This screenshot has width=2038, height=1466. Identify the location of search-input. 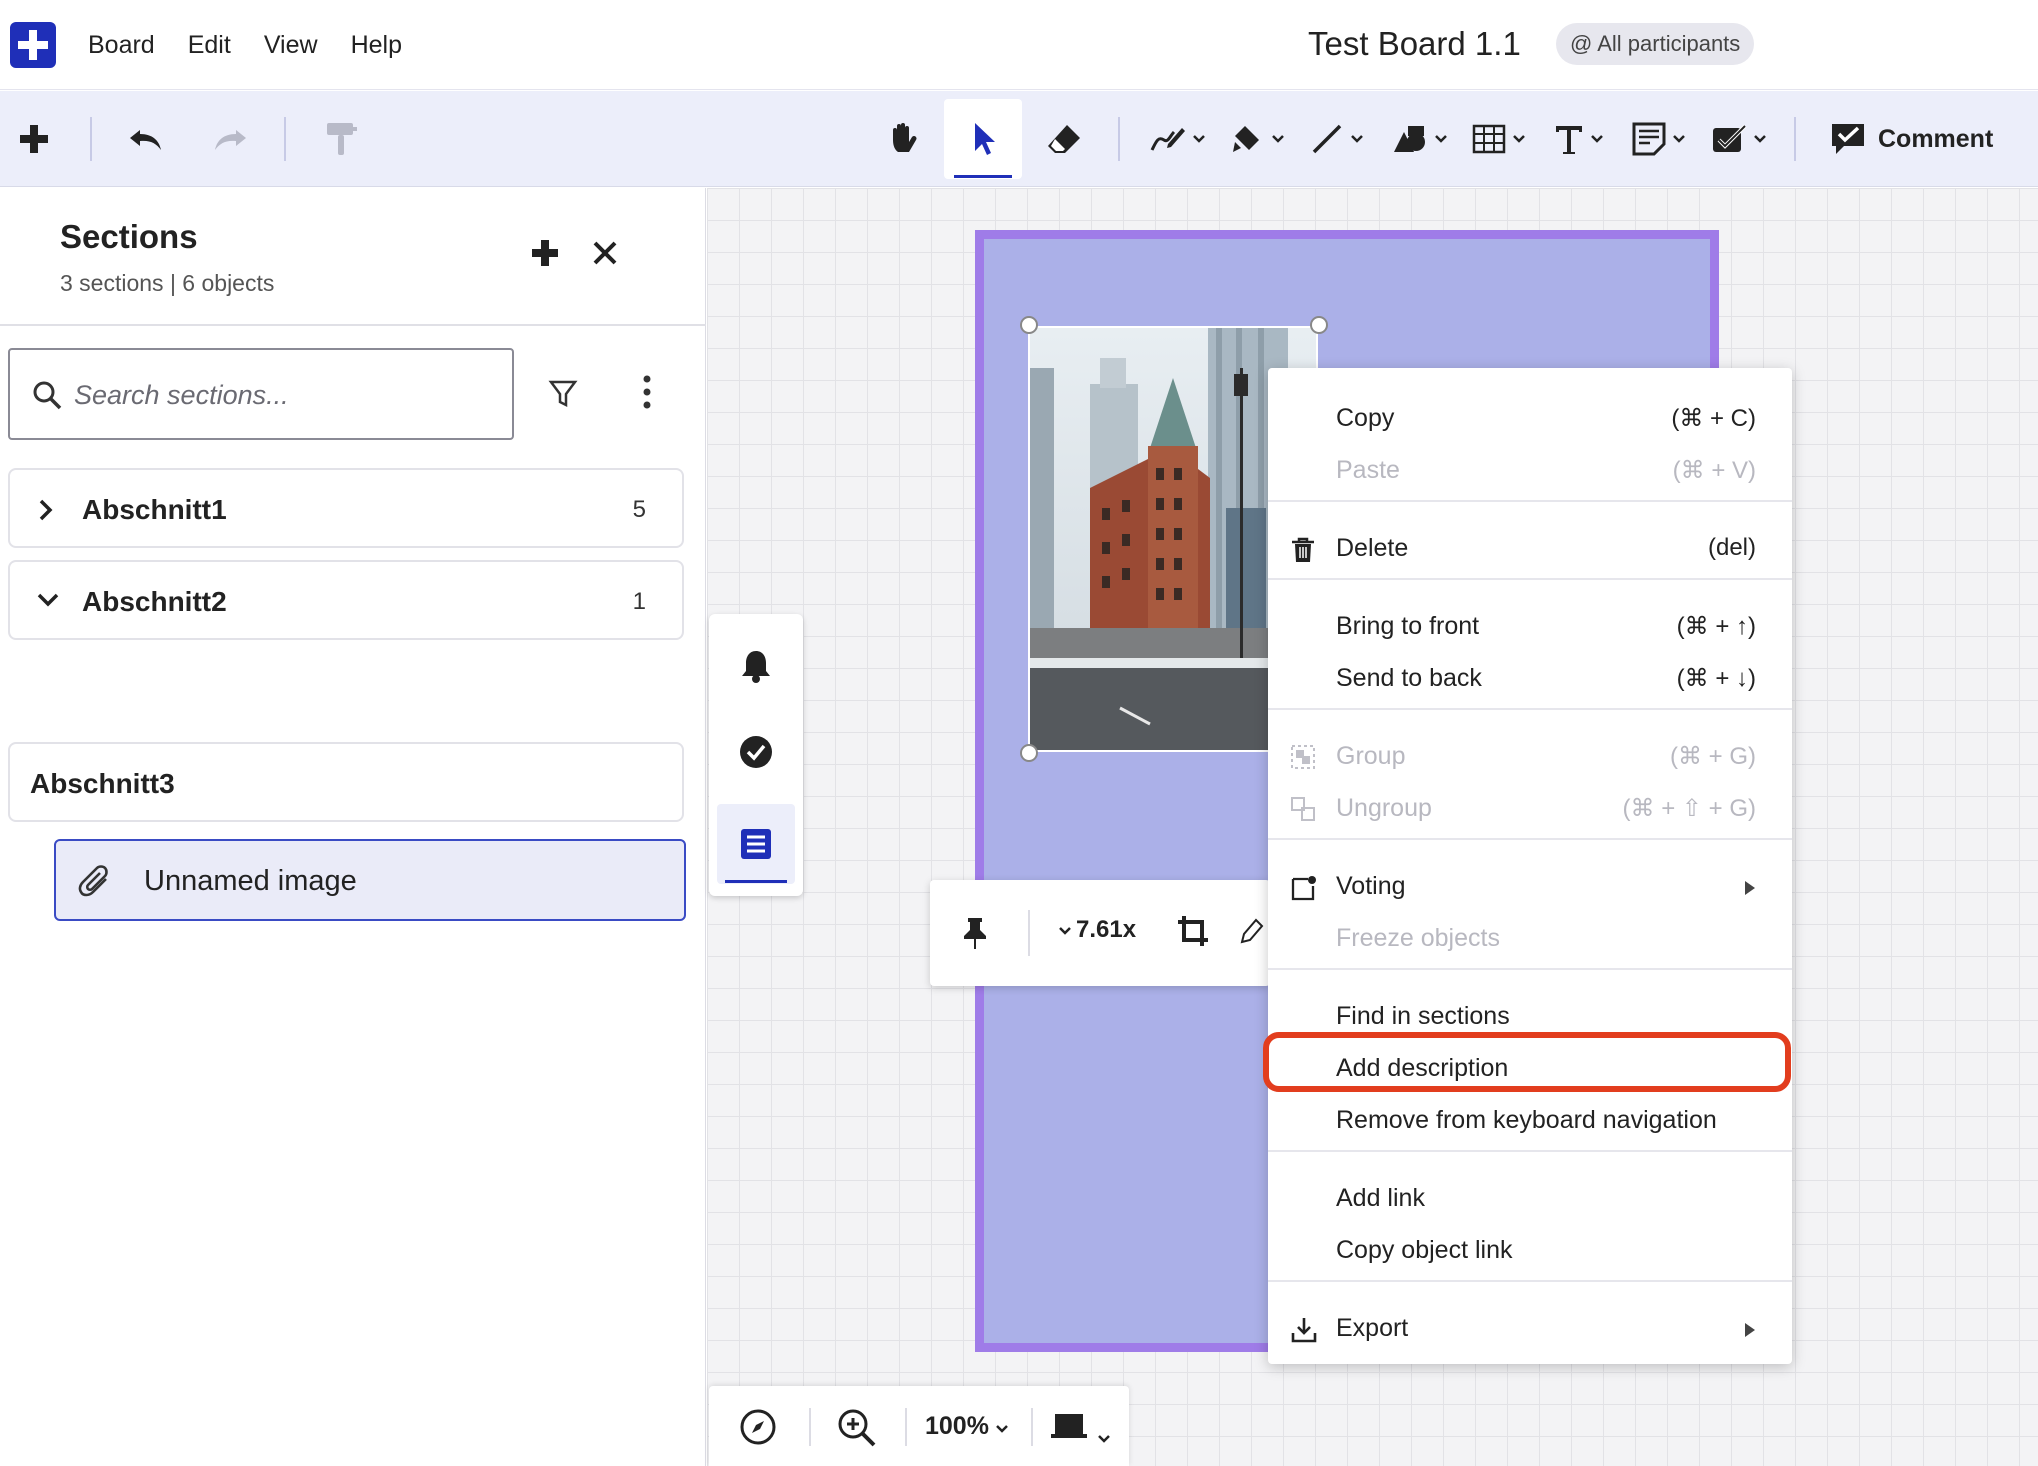
(284, 395).